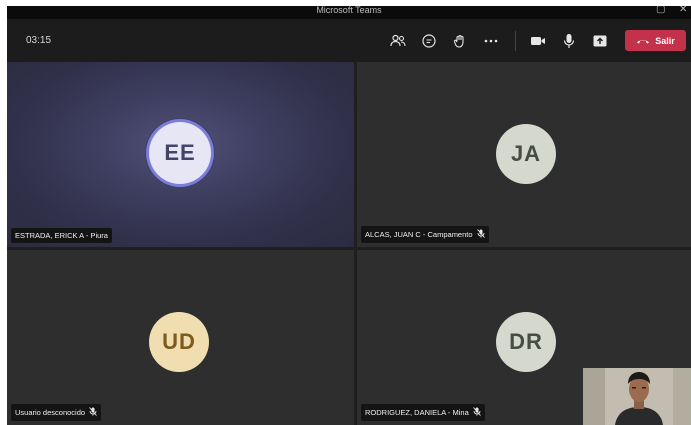 This screenshot has width=691, height=425. I want to click on self-camera-image, so click(637, 396).